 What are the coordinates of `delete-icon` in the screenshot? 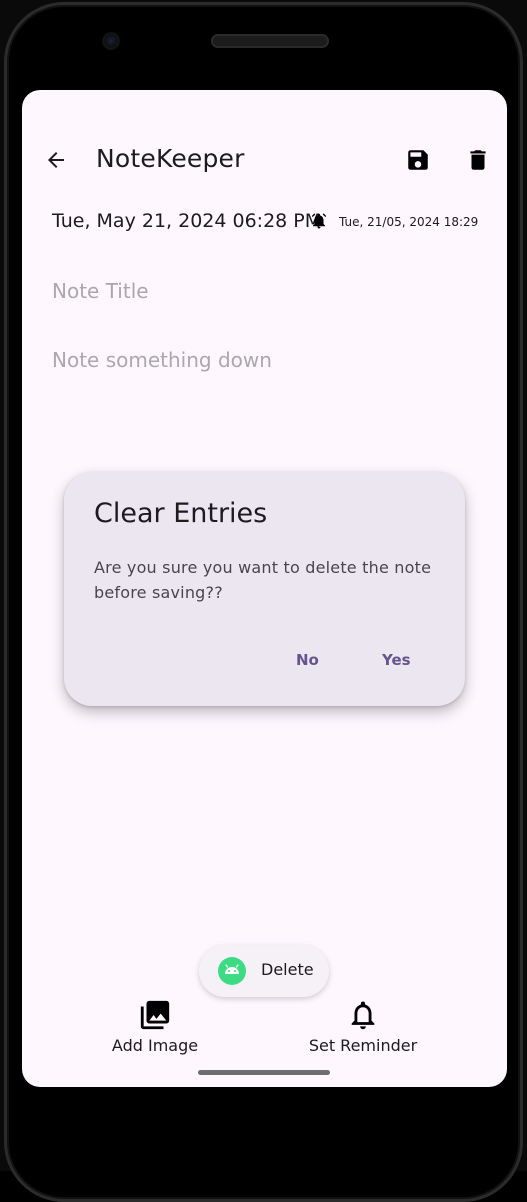 It's located at (478, 160).